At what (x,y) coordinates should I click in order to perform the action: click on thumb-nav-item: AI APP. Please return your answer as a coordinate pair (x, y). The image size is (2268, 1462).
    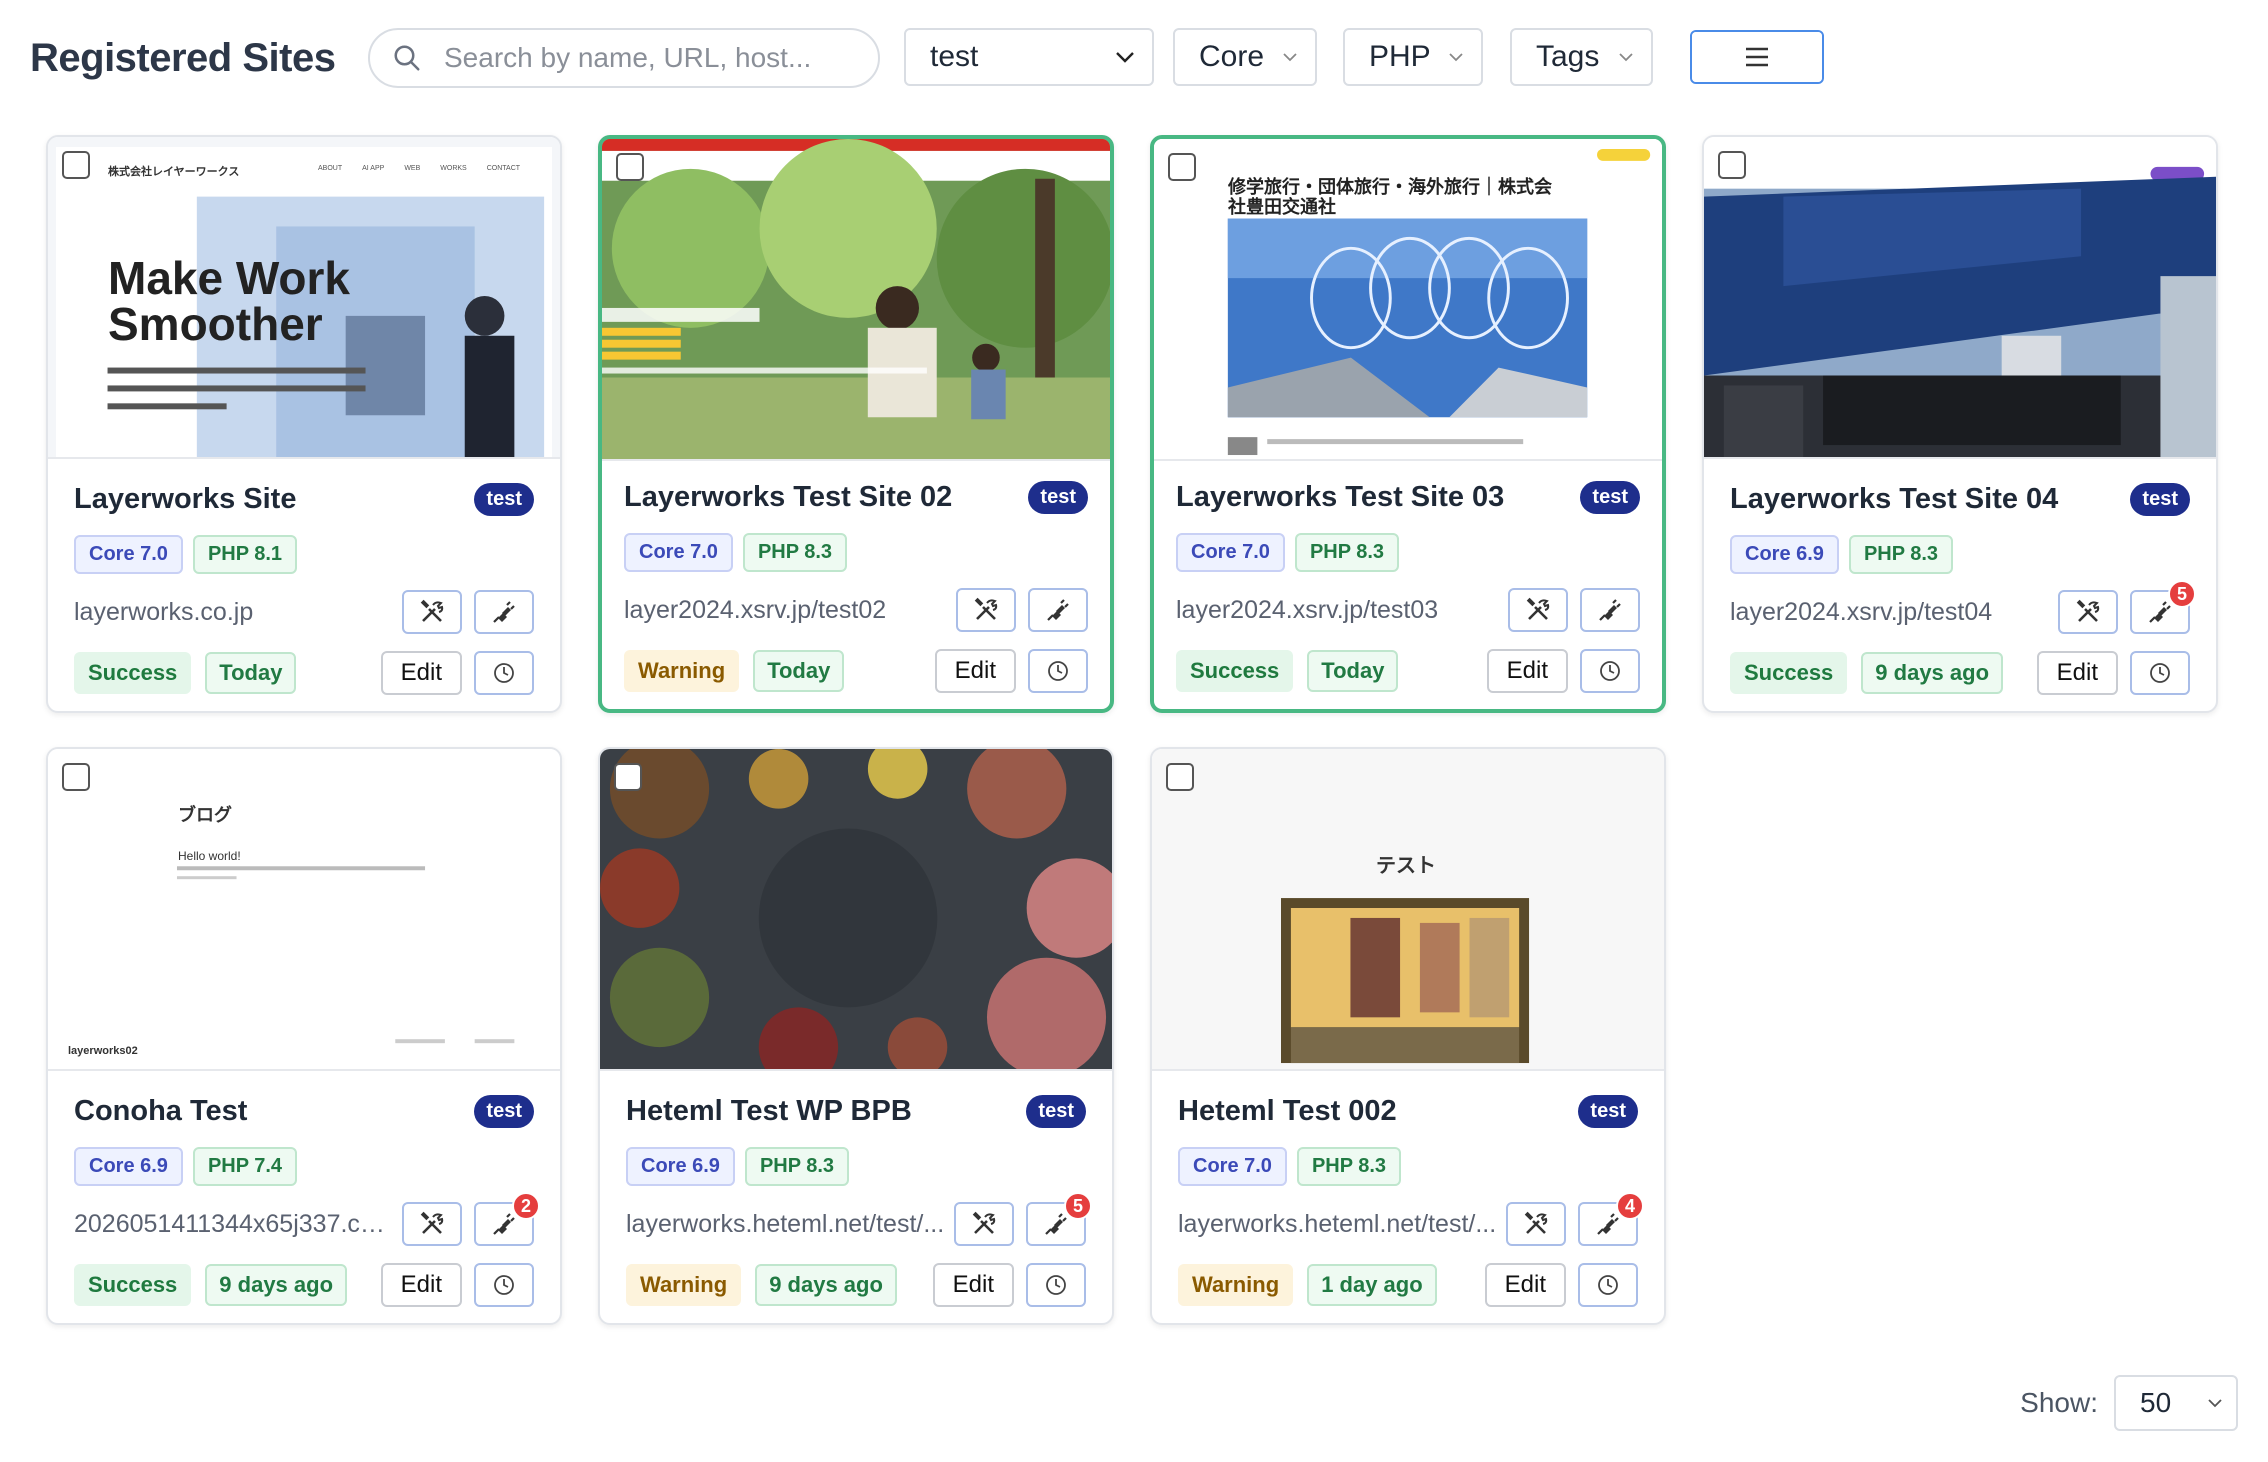
    Looking at the image, I should click on (373, 168).